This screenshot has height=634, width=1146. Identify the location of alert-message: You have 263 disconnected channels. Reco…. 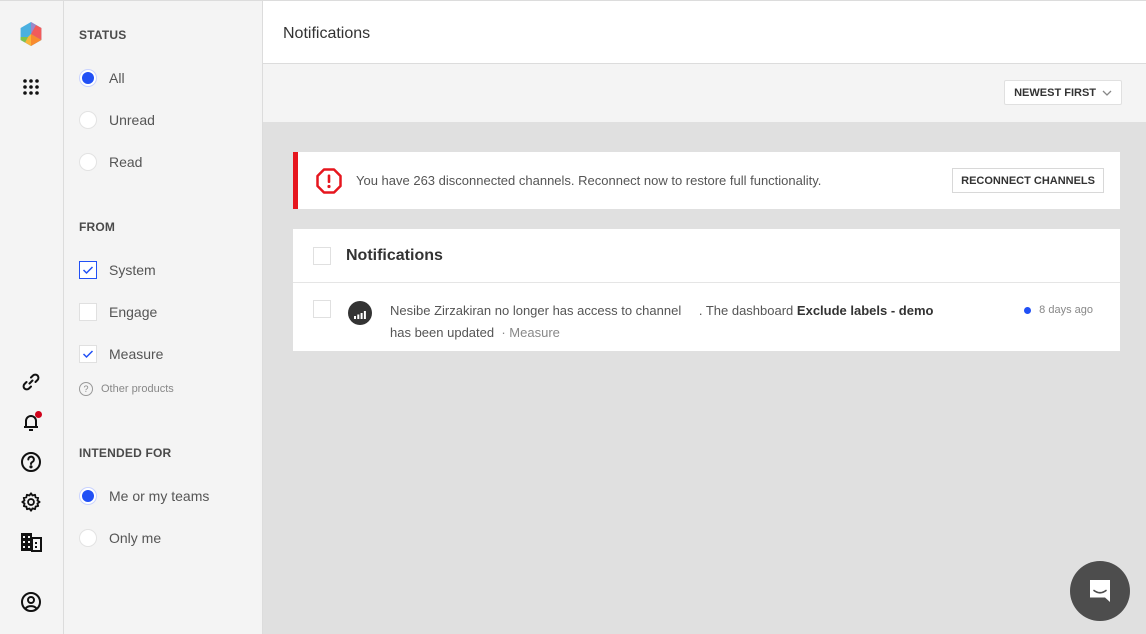
(589, 180).